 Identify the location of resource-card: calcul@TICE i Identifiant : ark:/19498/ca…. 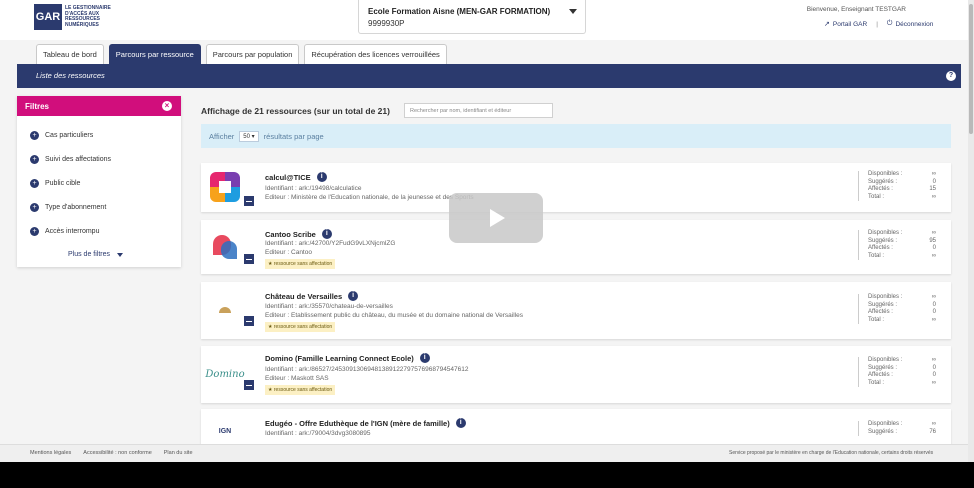
(576, 187).